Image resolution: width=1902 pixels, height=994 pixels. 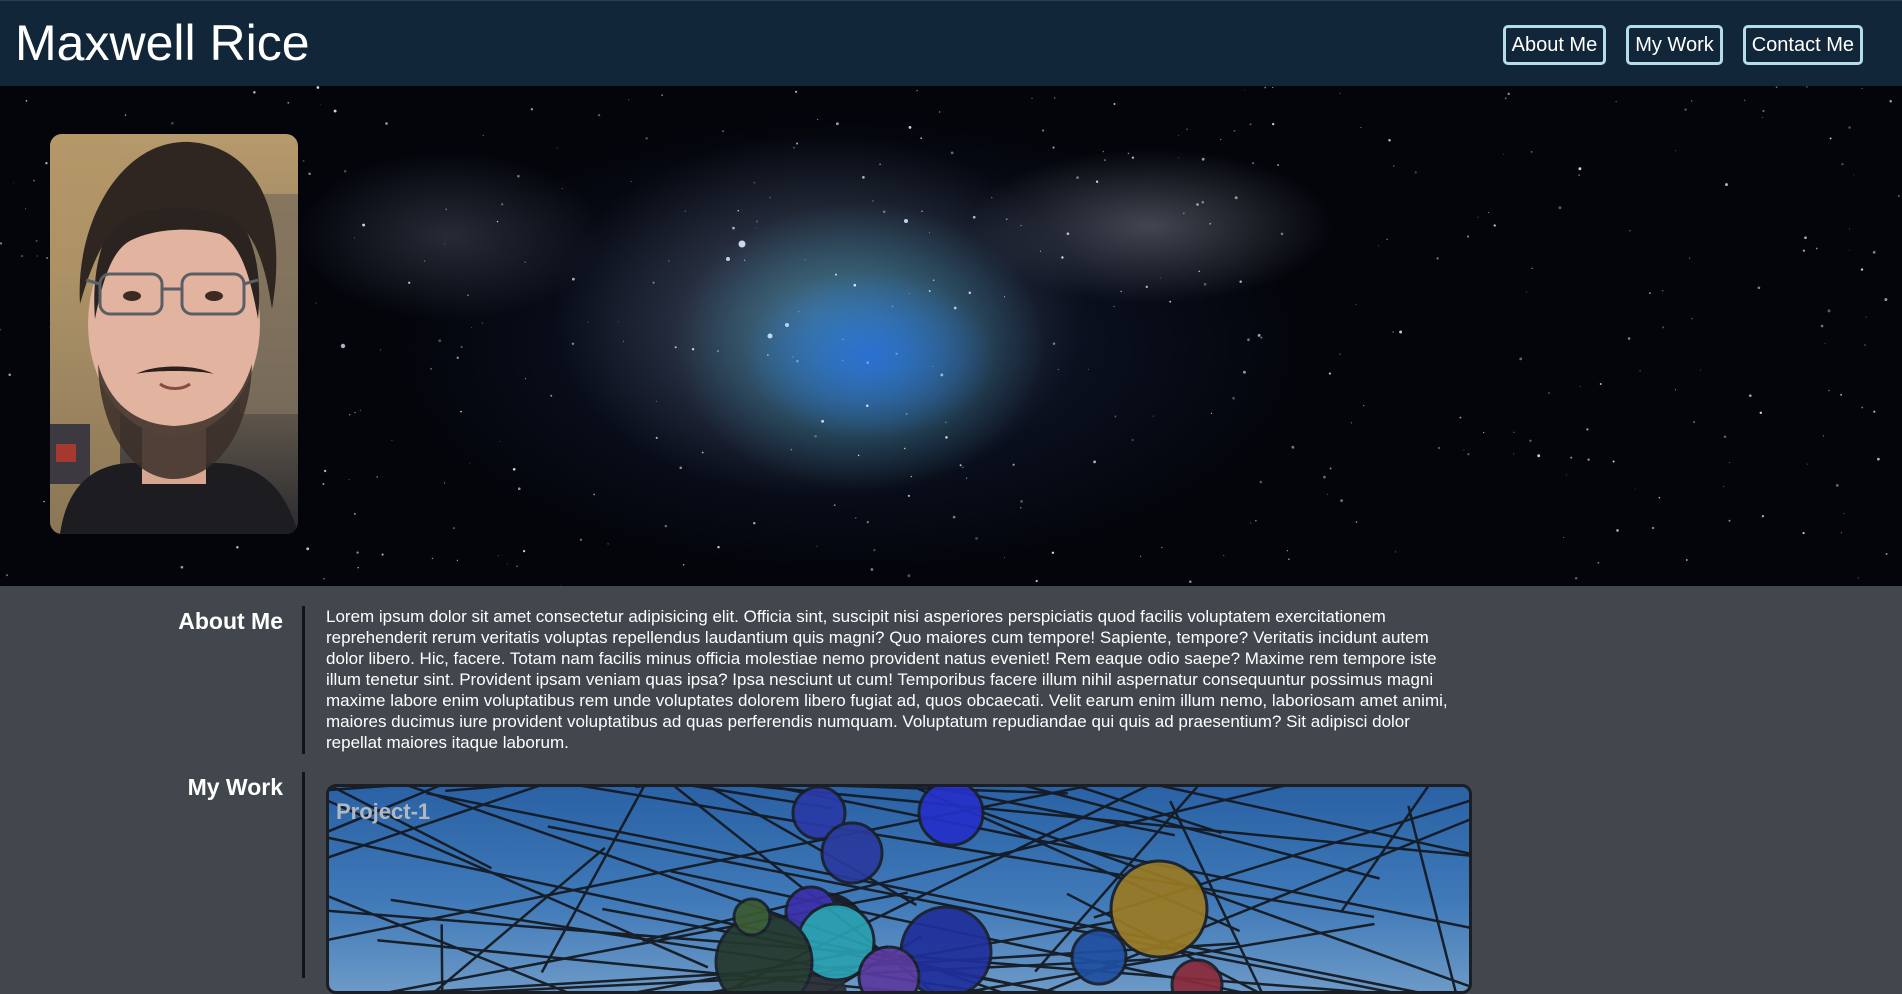 What do you see at coordinates (303, 875) in the screenshot?
I see `my-work-divider` at bounding box center [303, 875].